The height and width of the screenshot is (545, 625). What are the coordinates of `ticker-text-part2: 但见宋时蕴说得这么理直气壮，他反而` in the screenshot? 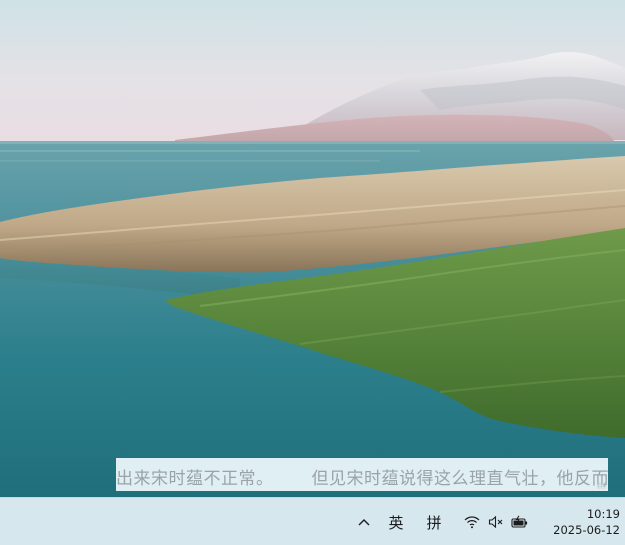 It's located at (460, 479).